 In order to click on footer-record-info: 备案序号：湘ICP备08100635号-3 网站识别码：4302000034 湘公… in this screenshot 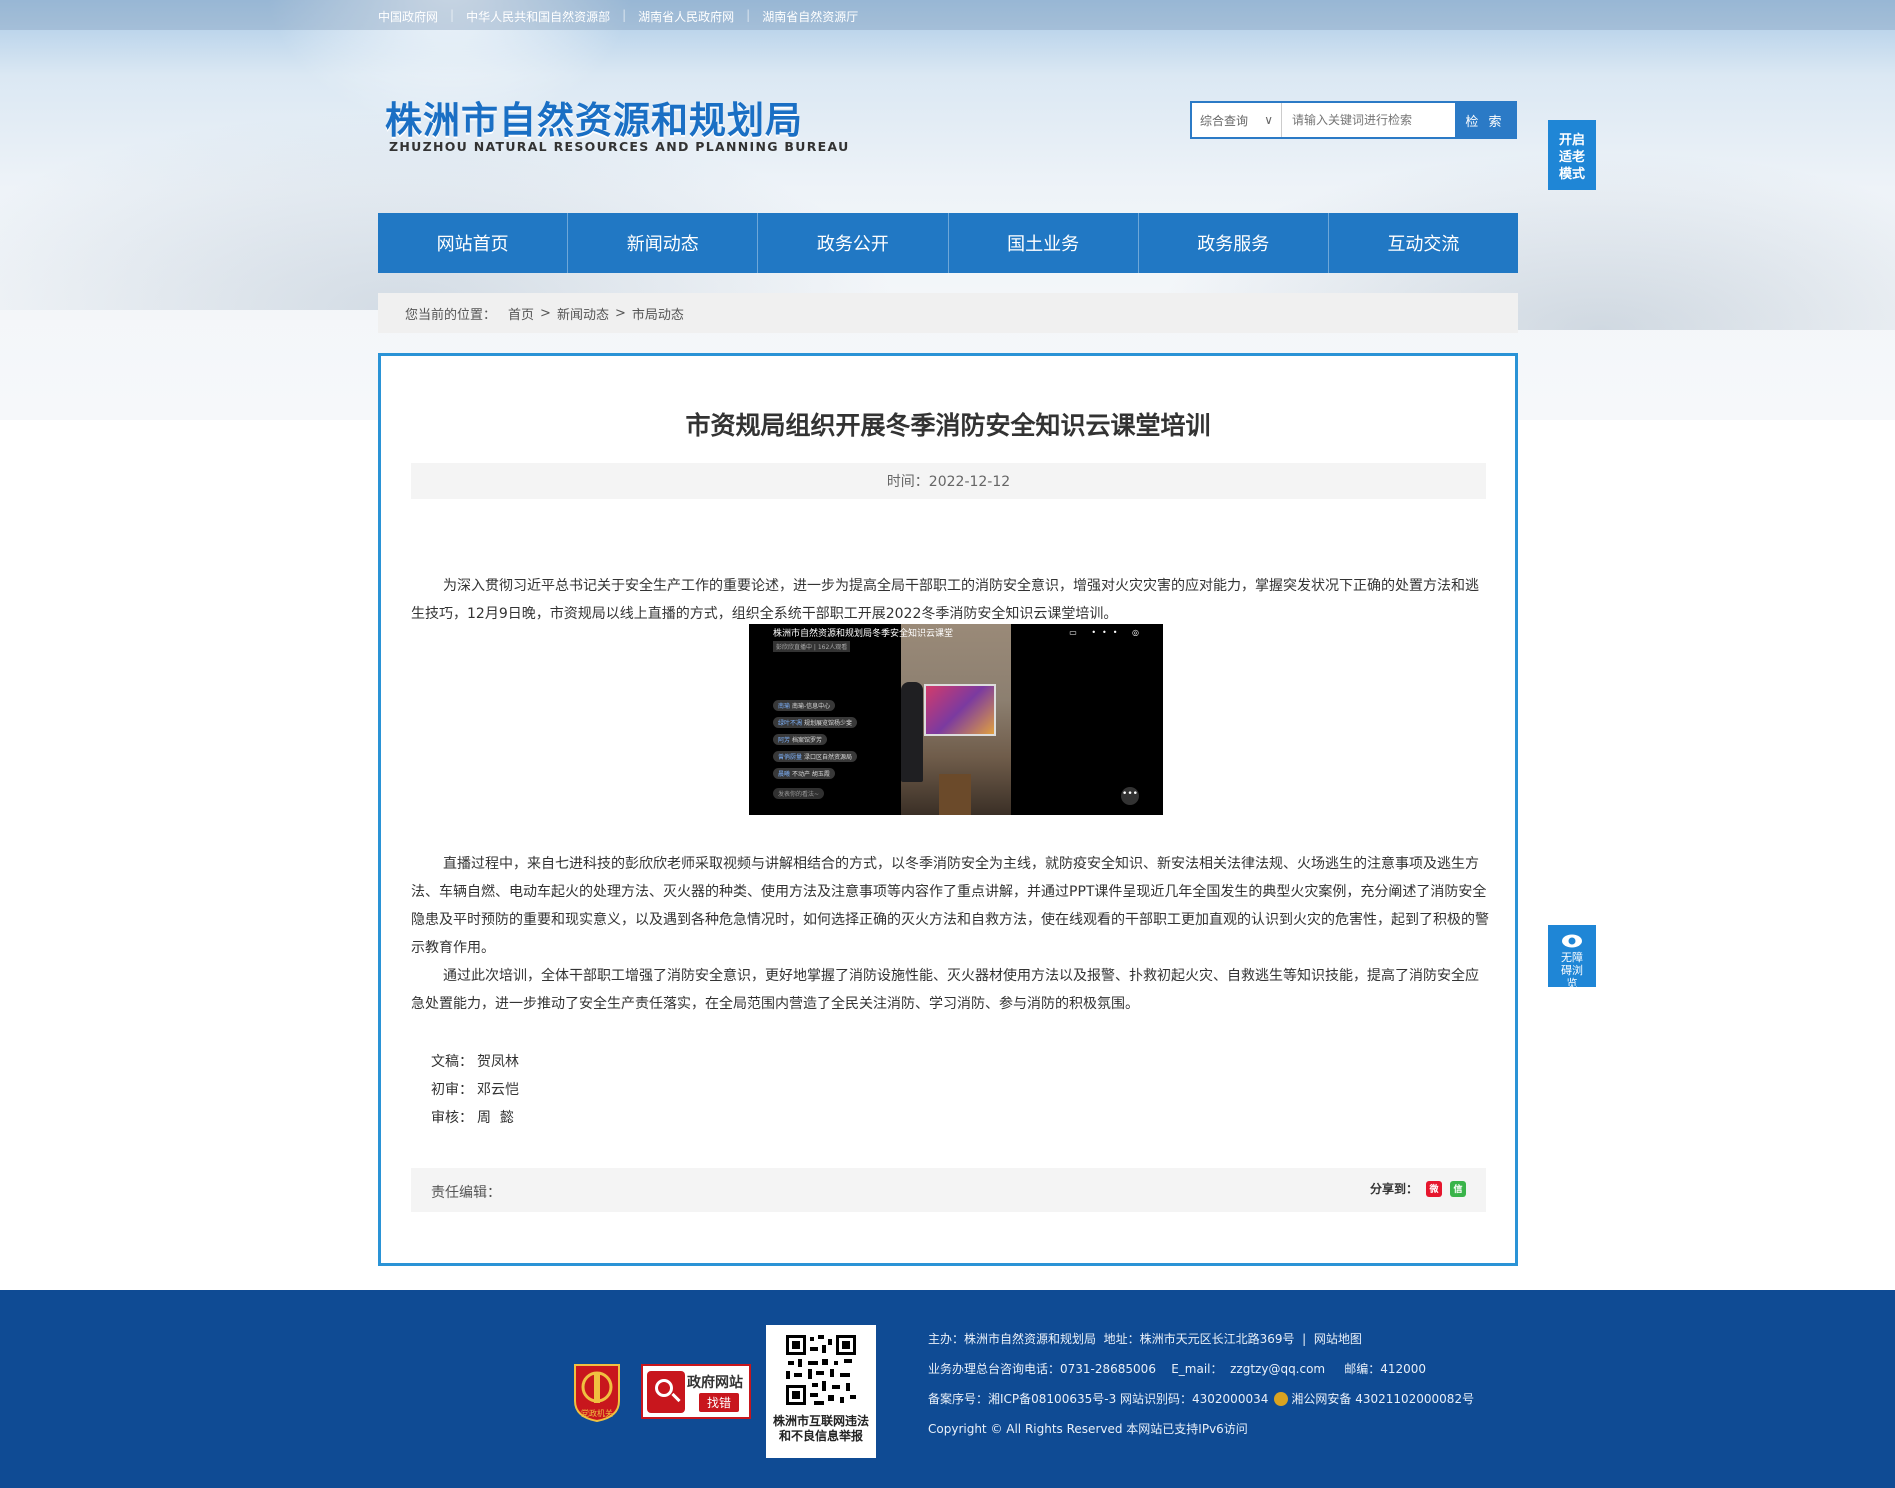, I will do `click(1201, 1399)`.